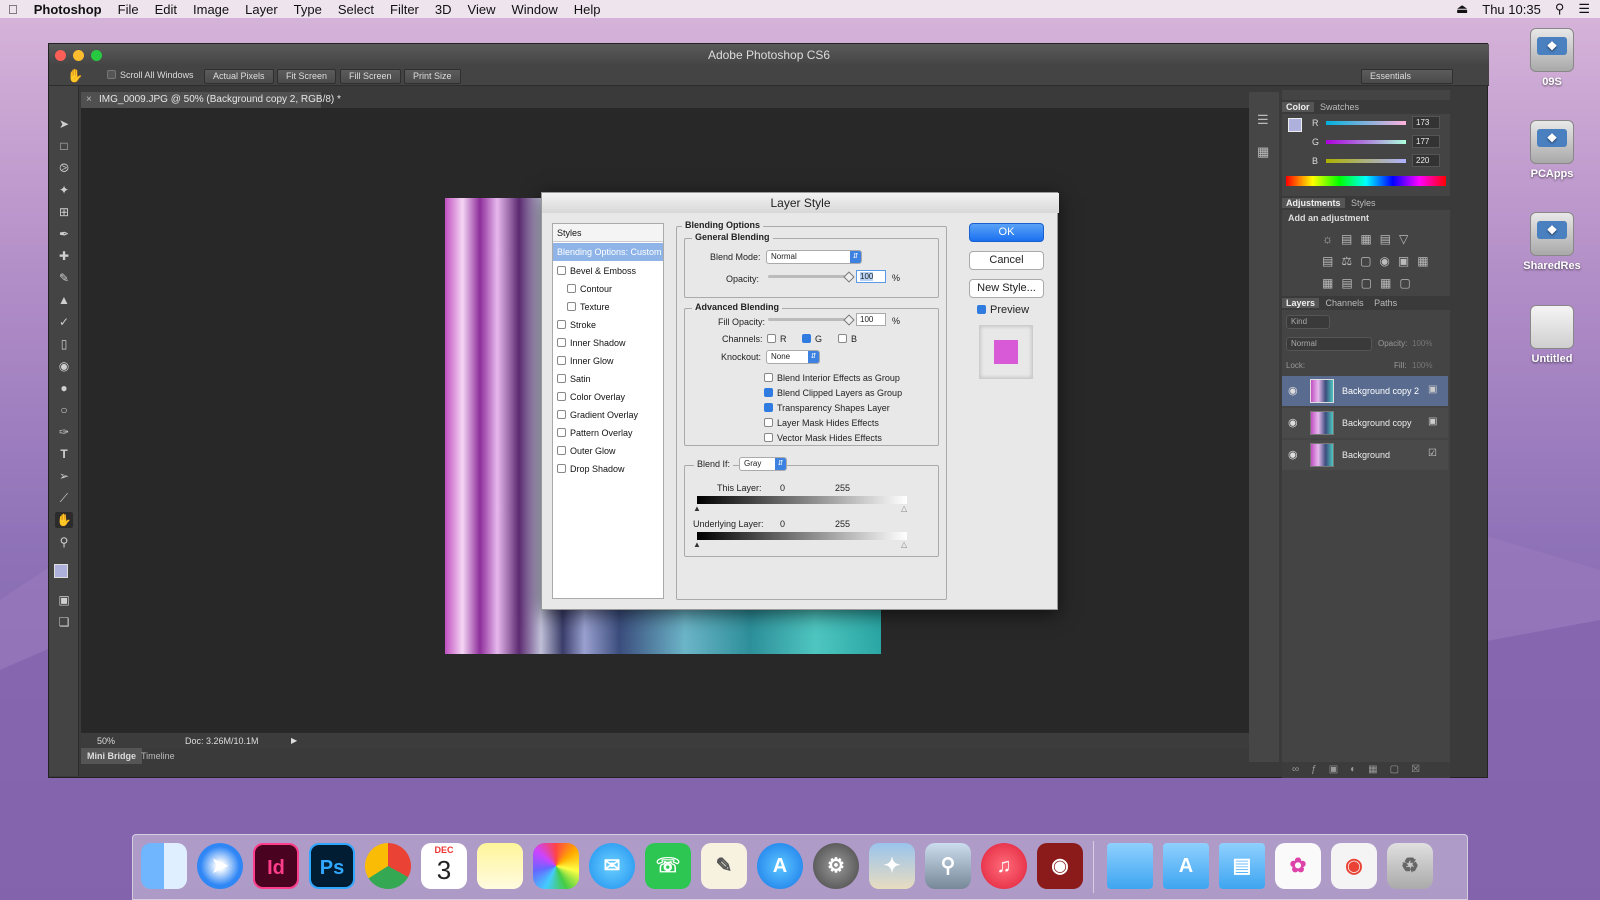 The width and height of the screenshot is (1600, 900). I want to click on color-r-slider, so click(1366, 123).